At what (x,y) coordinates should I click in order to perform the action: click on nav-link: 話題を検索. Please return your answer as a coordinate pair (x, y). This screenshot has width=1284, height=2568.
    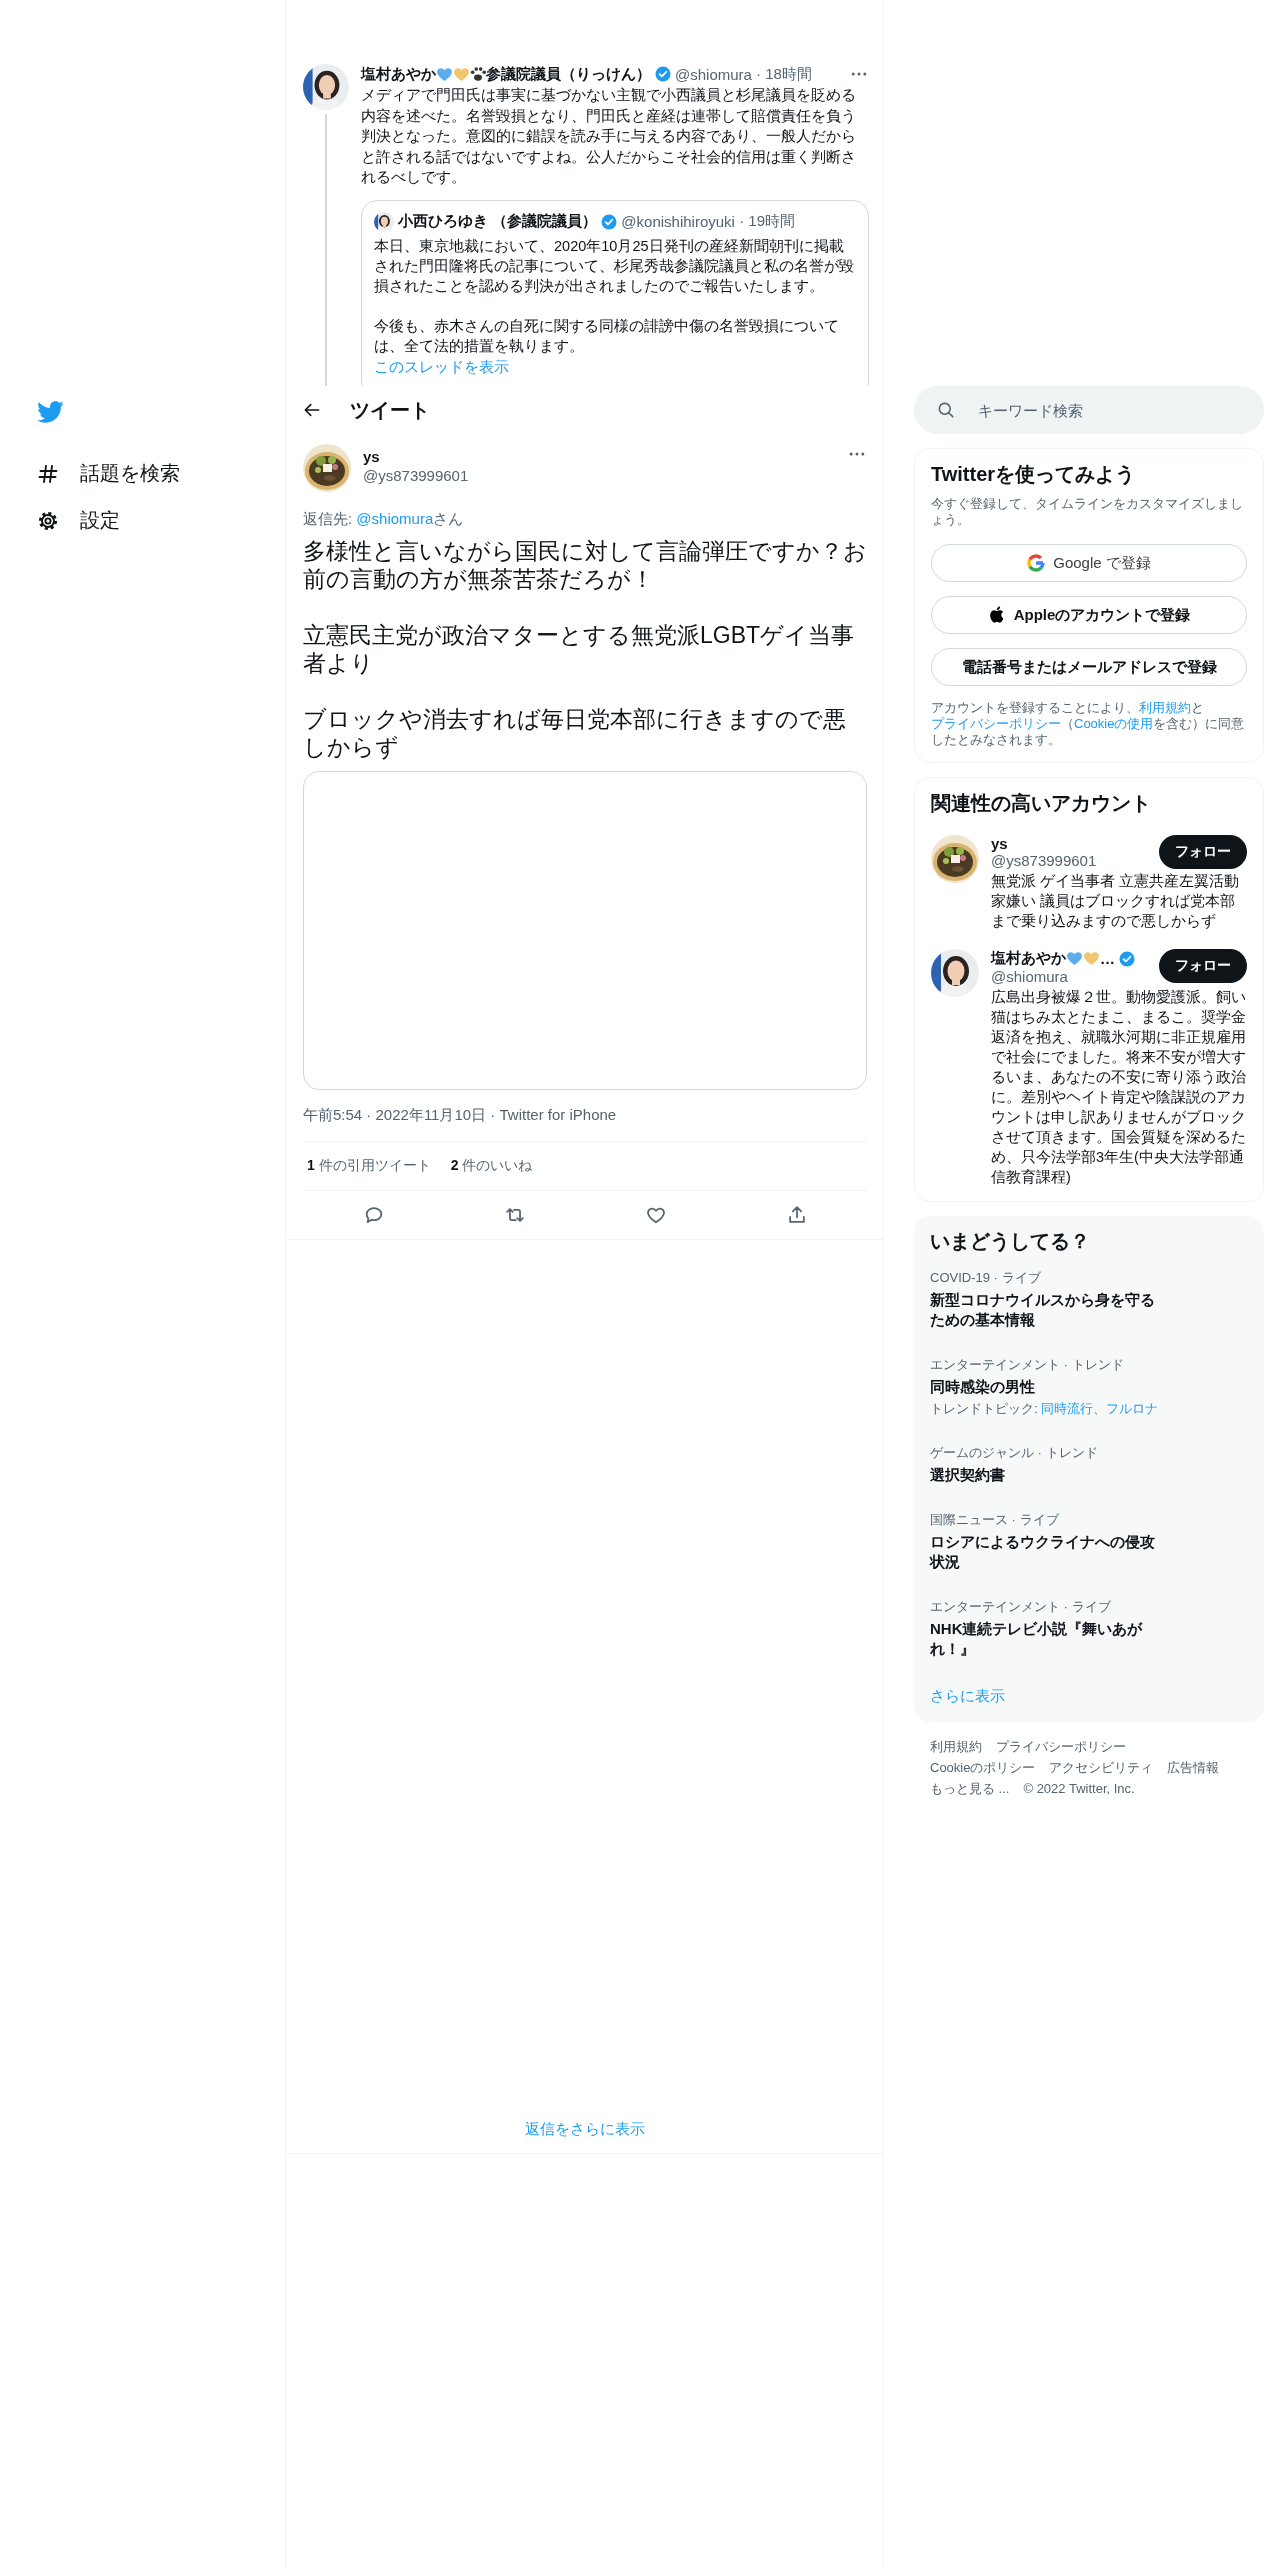
    Looking at the image, I should click on (130, 473).